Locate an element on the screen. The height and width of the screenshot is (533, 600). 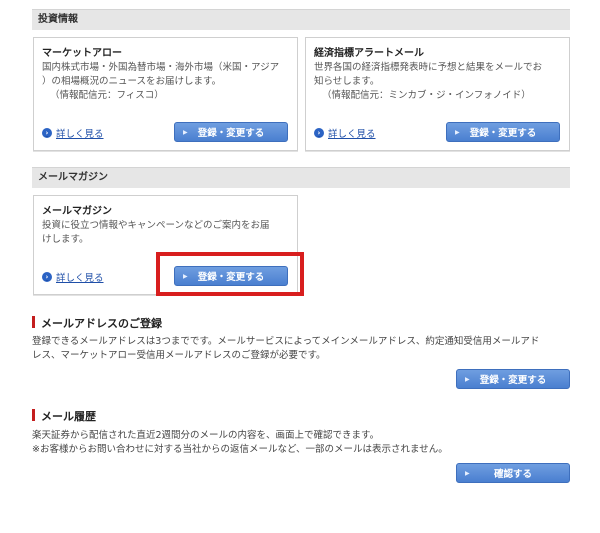
section-header-mail-magazine: メールマガジン is located at coordinates (301, 177).